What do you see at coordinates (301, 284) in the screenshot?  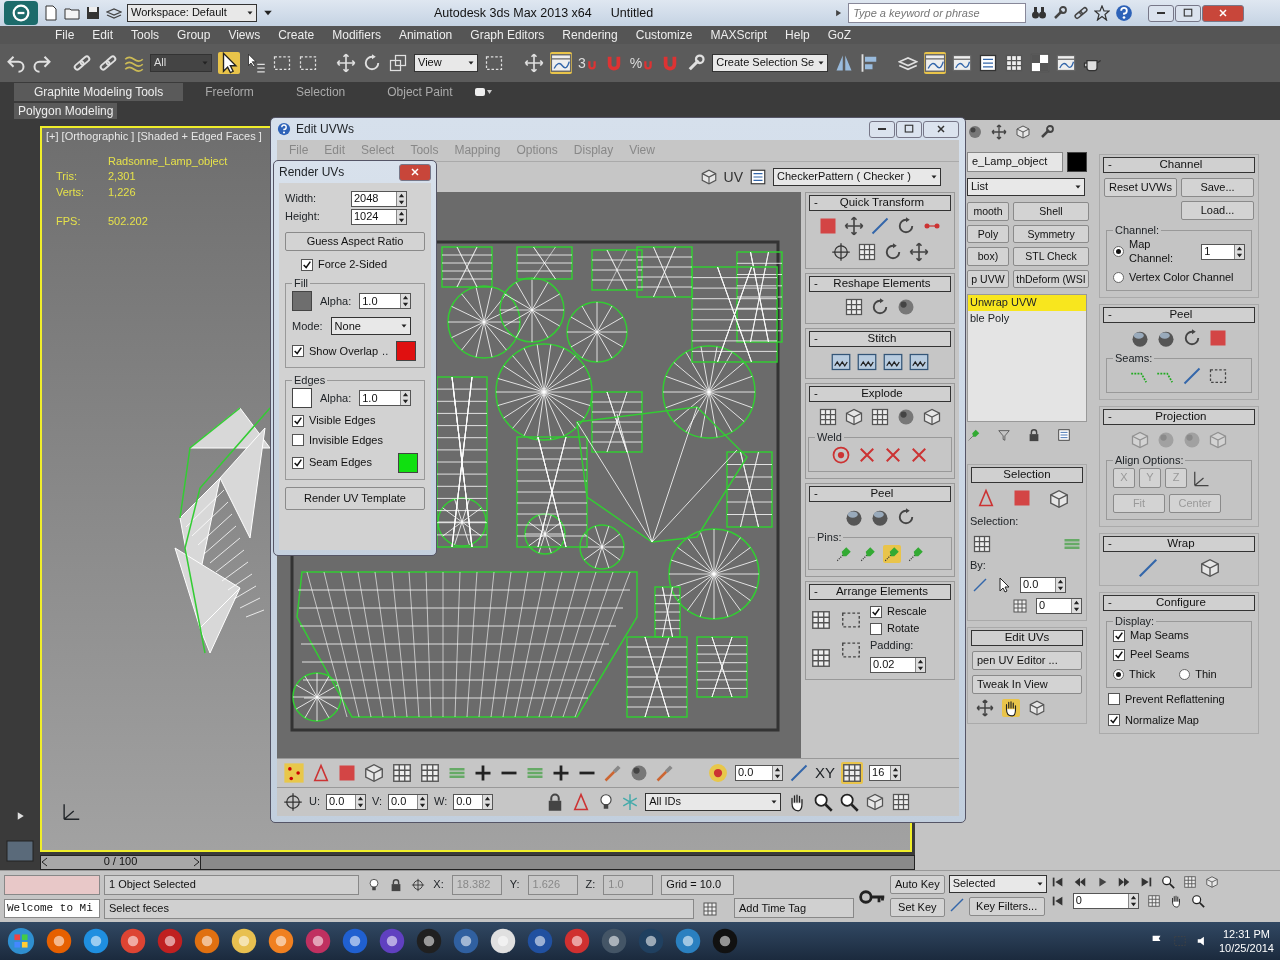 I see `group-label: Fill` at bounding box center [301, 284].